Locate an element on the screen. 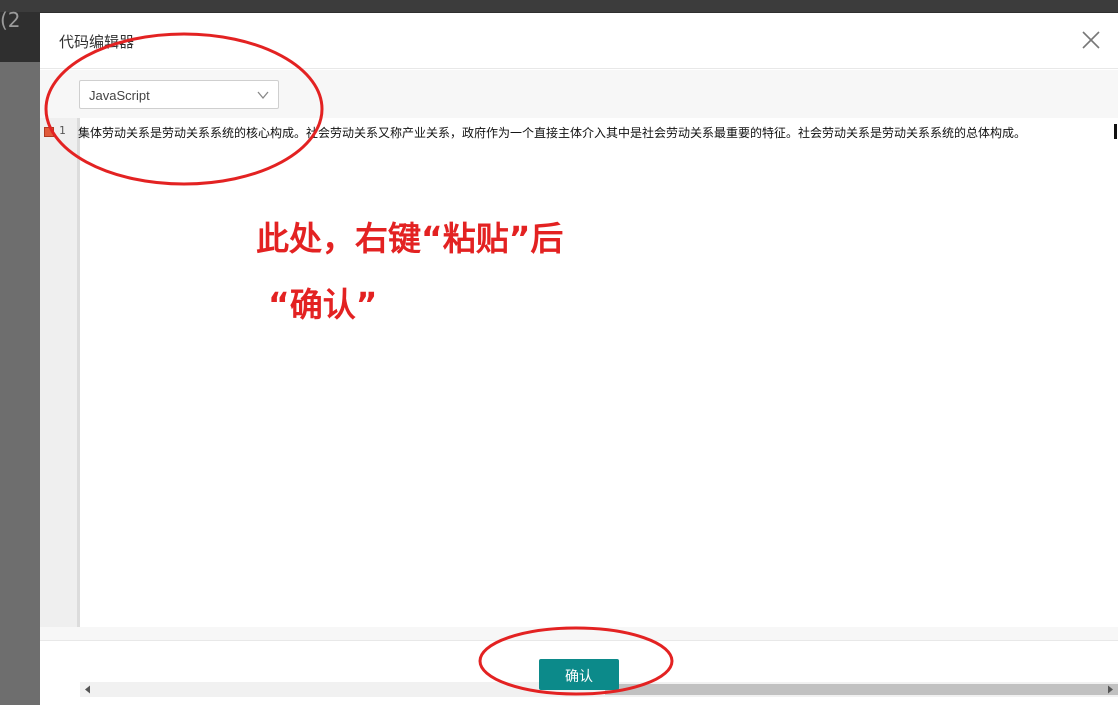 This screenshot has width=1118, height=705. background-stripe is located at coordinates (559, 6).